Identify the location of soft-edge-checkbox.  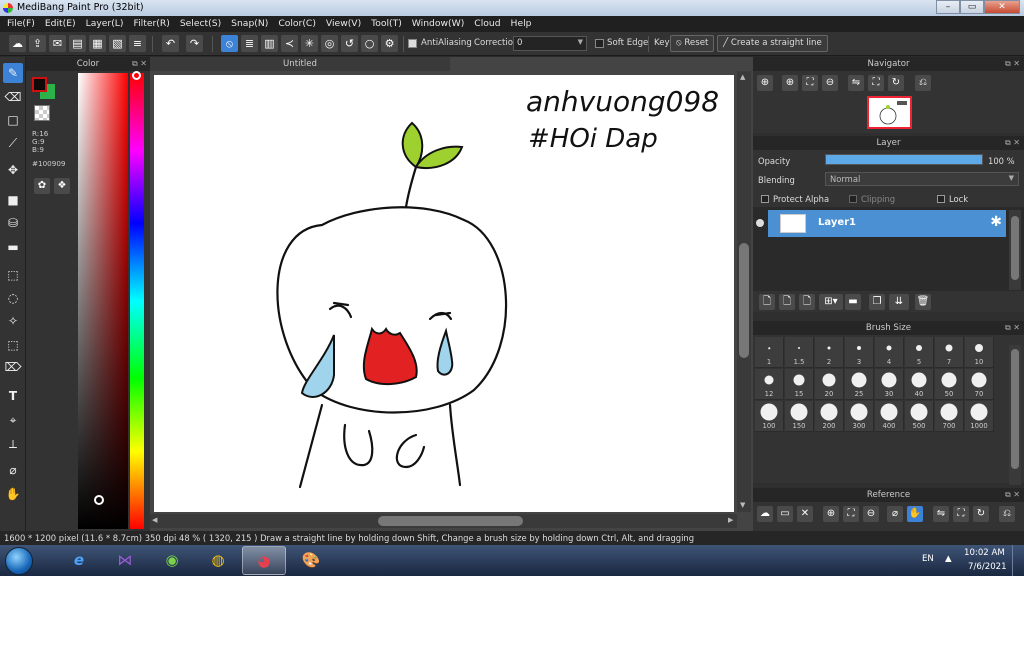
(599, 43).